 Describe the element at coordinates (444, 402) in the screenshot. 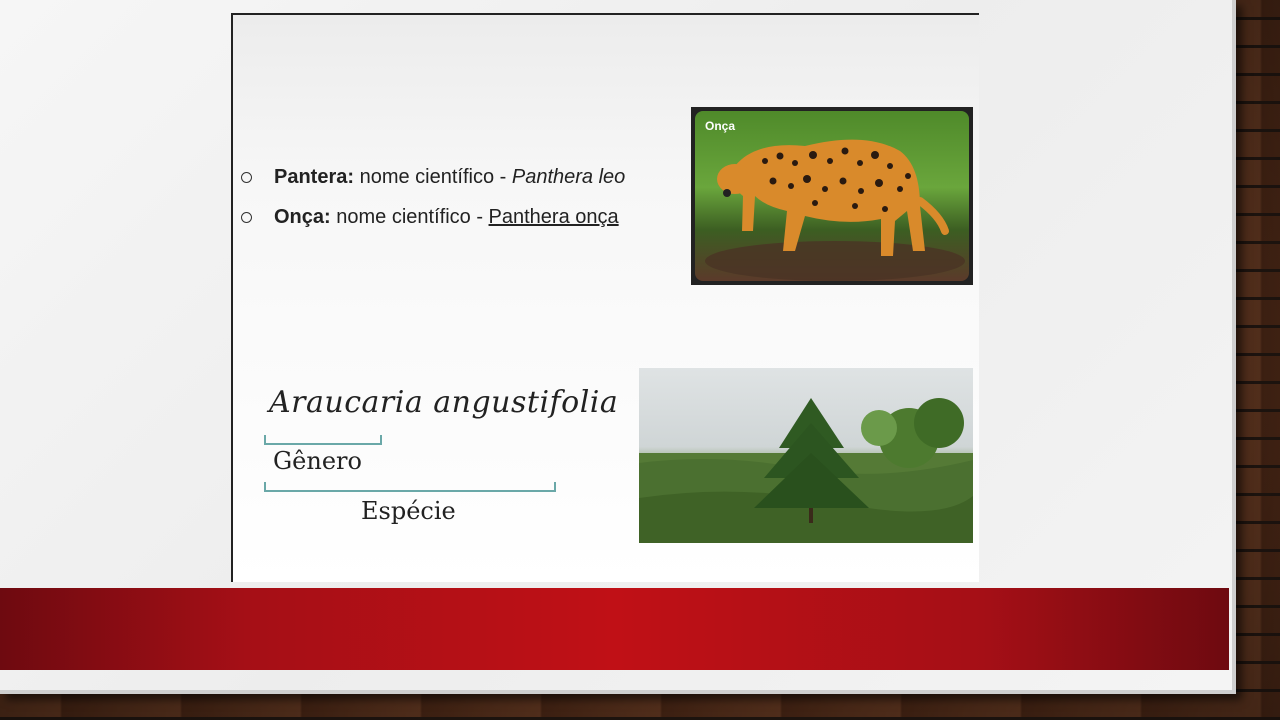

I see `species-binomial: Araucaria angustifolia` at that location.